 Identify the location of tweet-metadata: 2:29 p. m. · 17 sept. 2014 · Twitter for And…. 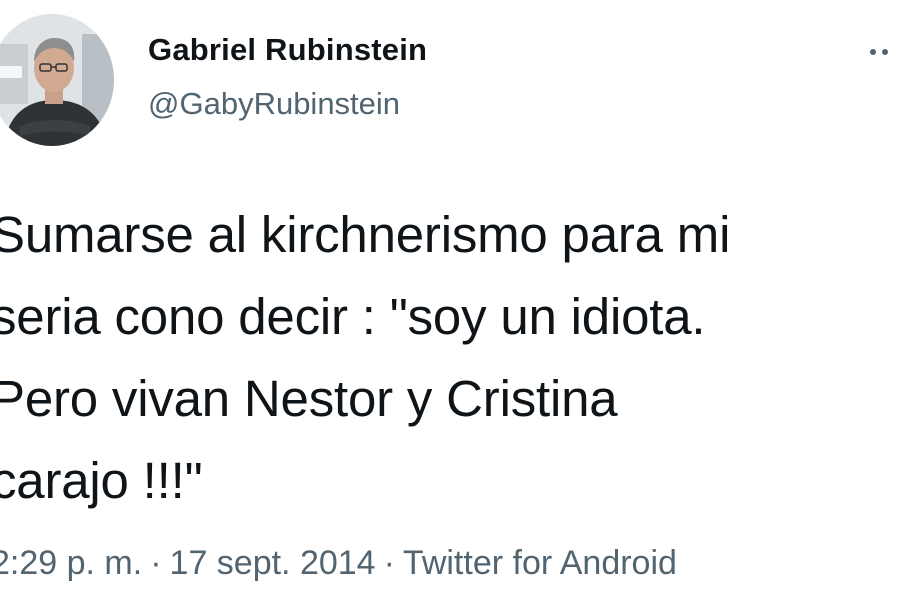
(338, 563).